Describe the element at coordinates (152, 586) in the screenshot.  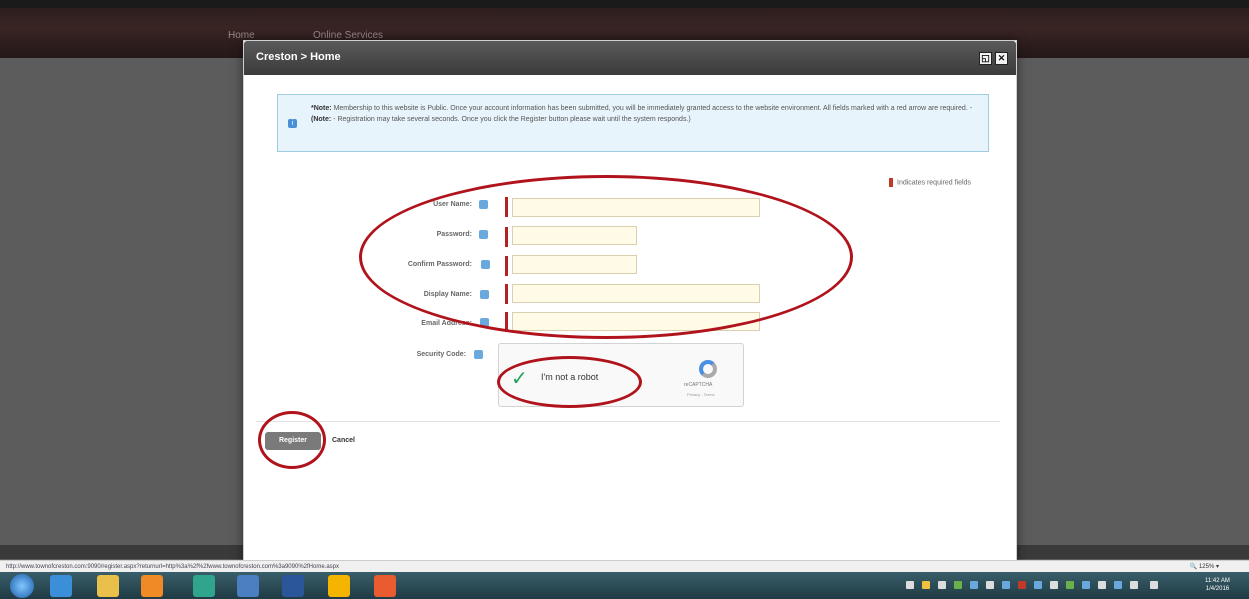
I see `media-player-icon` at that location.